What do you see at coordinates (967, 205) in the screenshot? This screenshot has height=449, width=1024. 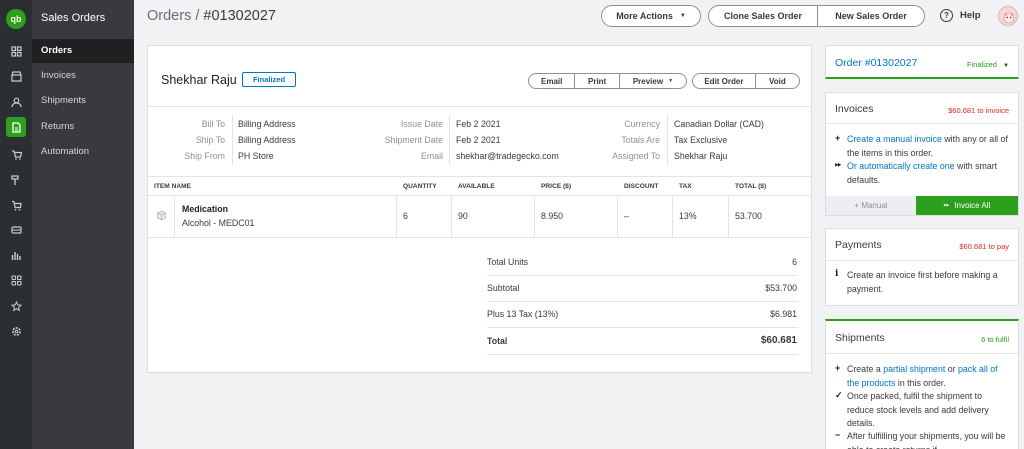 I see `invoice-all-button: ⏩︎ Invoice All` at bounding box center [967, 205].